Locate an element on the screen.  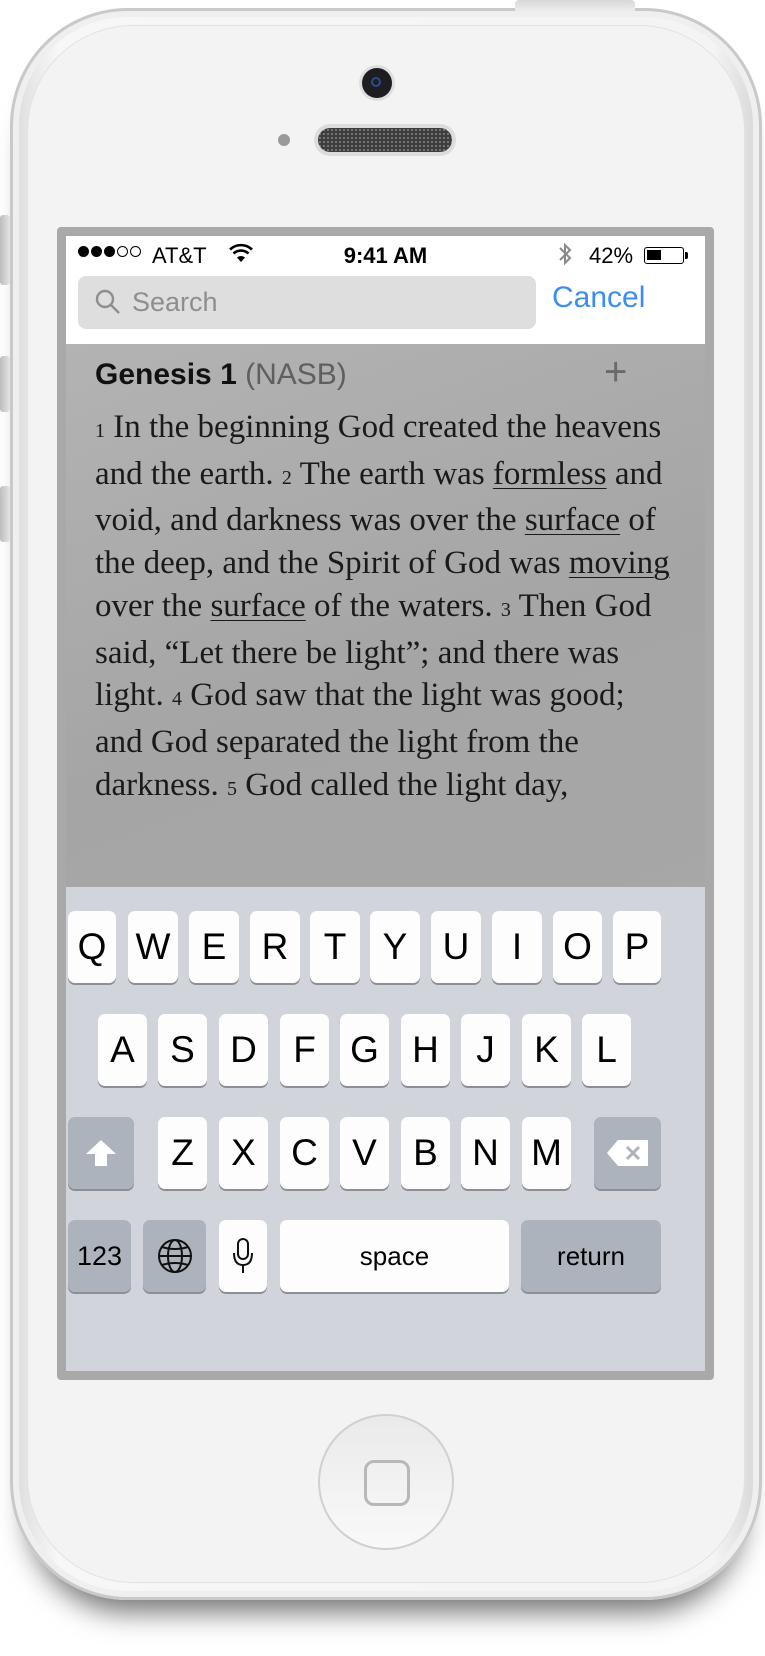
key-q: Q is located at coordinates (92, 947).